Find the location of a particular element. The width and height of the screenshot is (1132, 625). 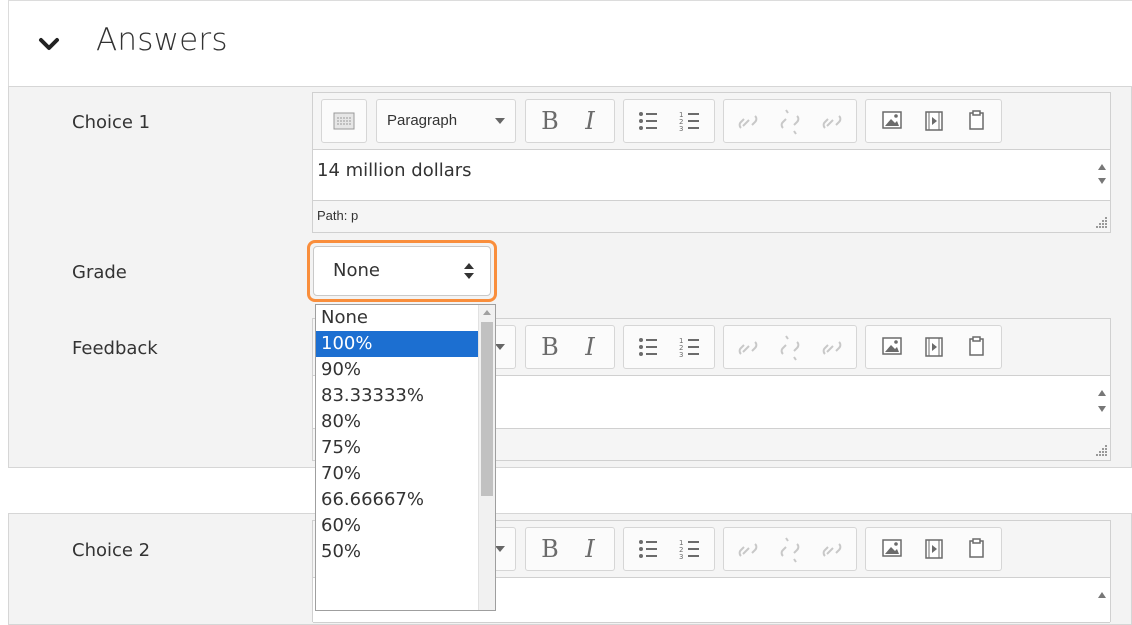

choice-2-label: Choice 2 is located at coordinates (111, 550).